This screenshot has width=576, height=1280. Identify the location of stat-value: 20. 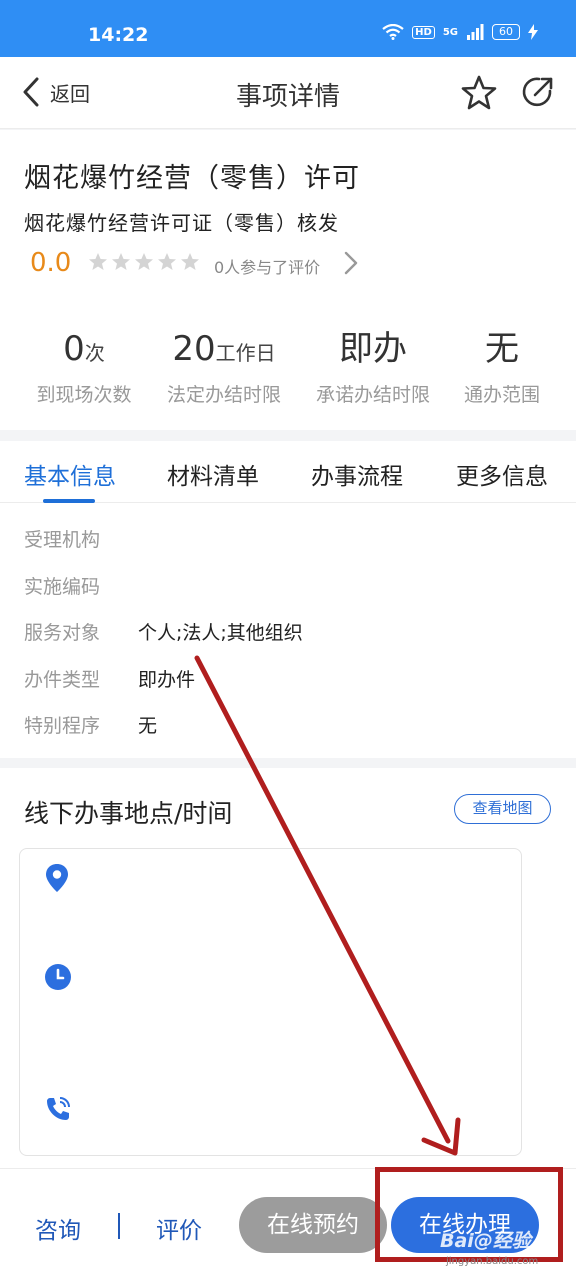
(194, 349).